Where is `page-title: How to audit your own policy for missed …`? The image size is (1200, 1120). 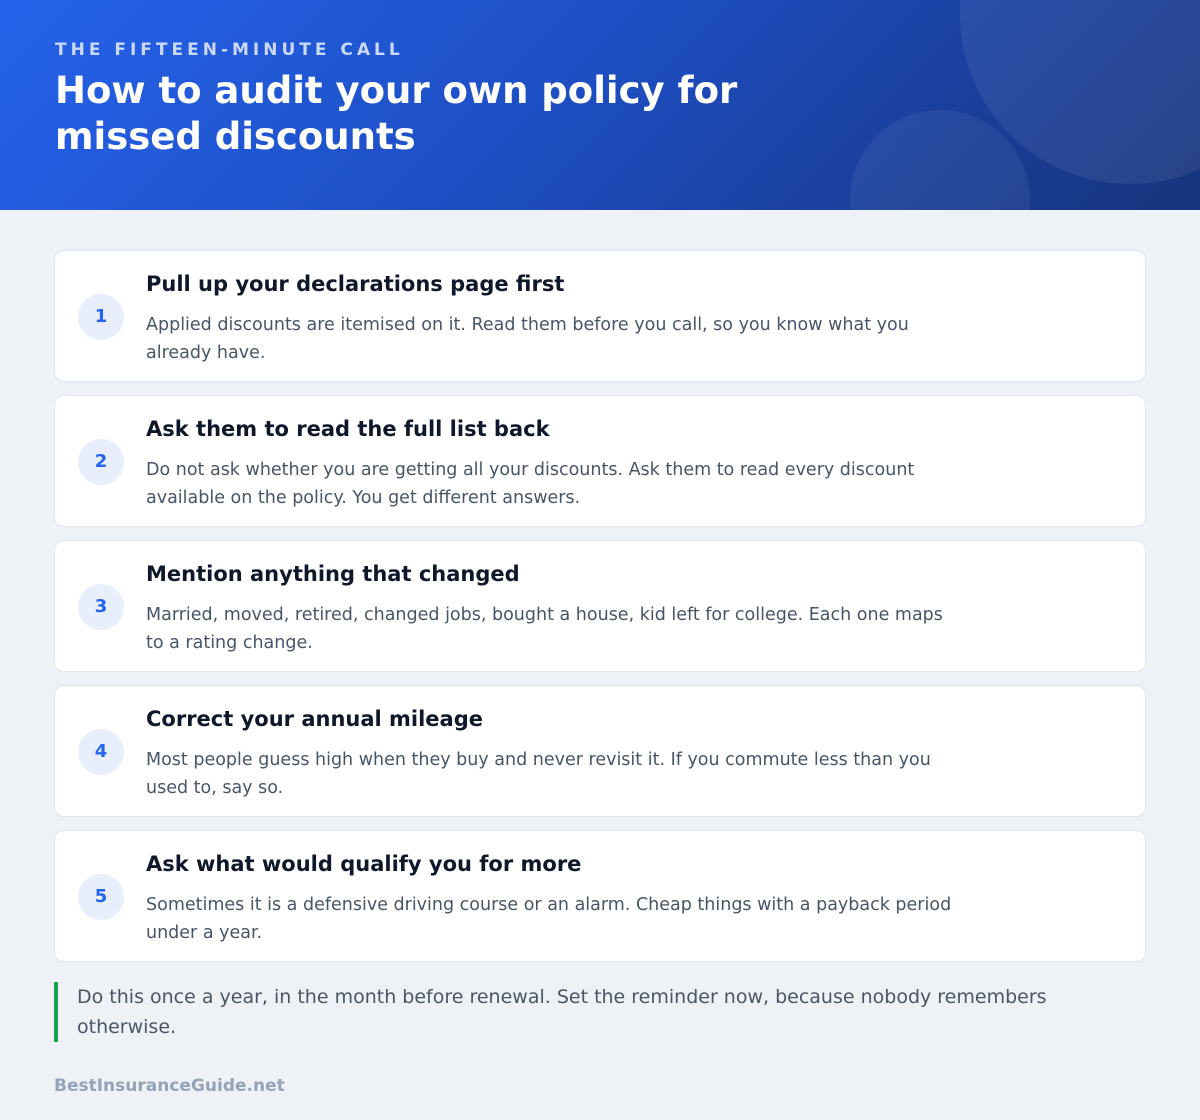
page-title: How to audit your own policy for missed … is located at coordinates (396, 113).